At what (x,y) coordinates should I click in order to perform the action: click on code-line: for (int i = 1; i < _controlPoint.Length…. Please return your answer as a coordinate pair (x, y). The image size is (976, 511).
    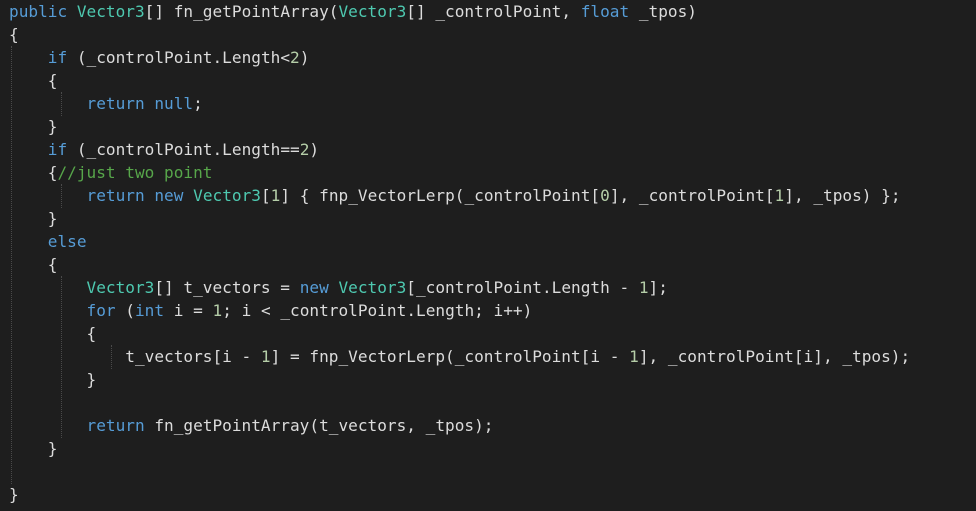
    Looking at the image, I should click on (271, 310).